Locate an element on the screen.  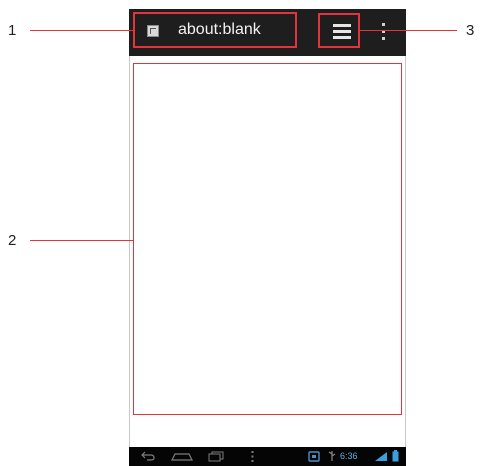
back-icon is located at coordinates (148, 456).